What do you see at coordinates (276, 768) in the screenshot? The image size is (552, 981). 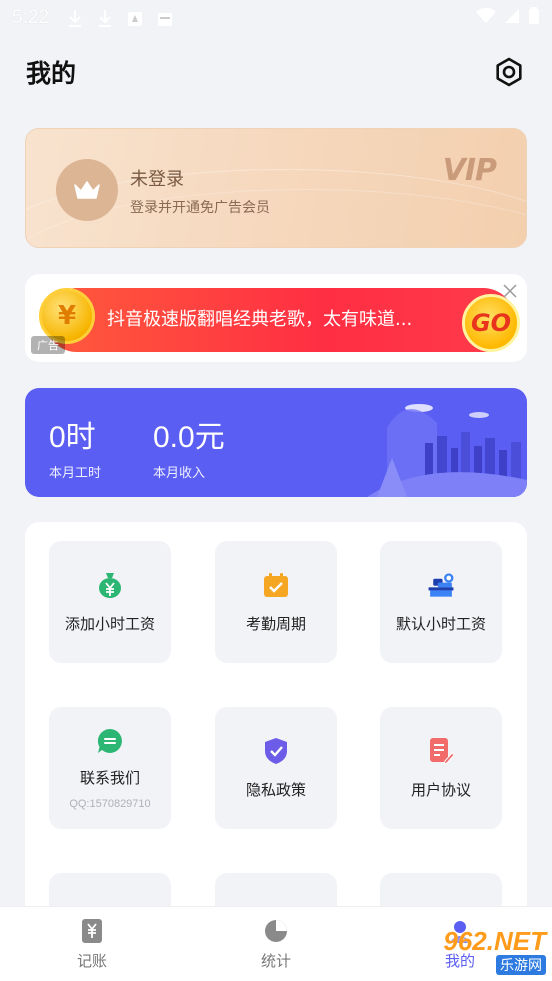 I see `privacy-policy-button: 隐私政策` at bounding box center [276, 768].